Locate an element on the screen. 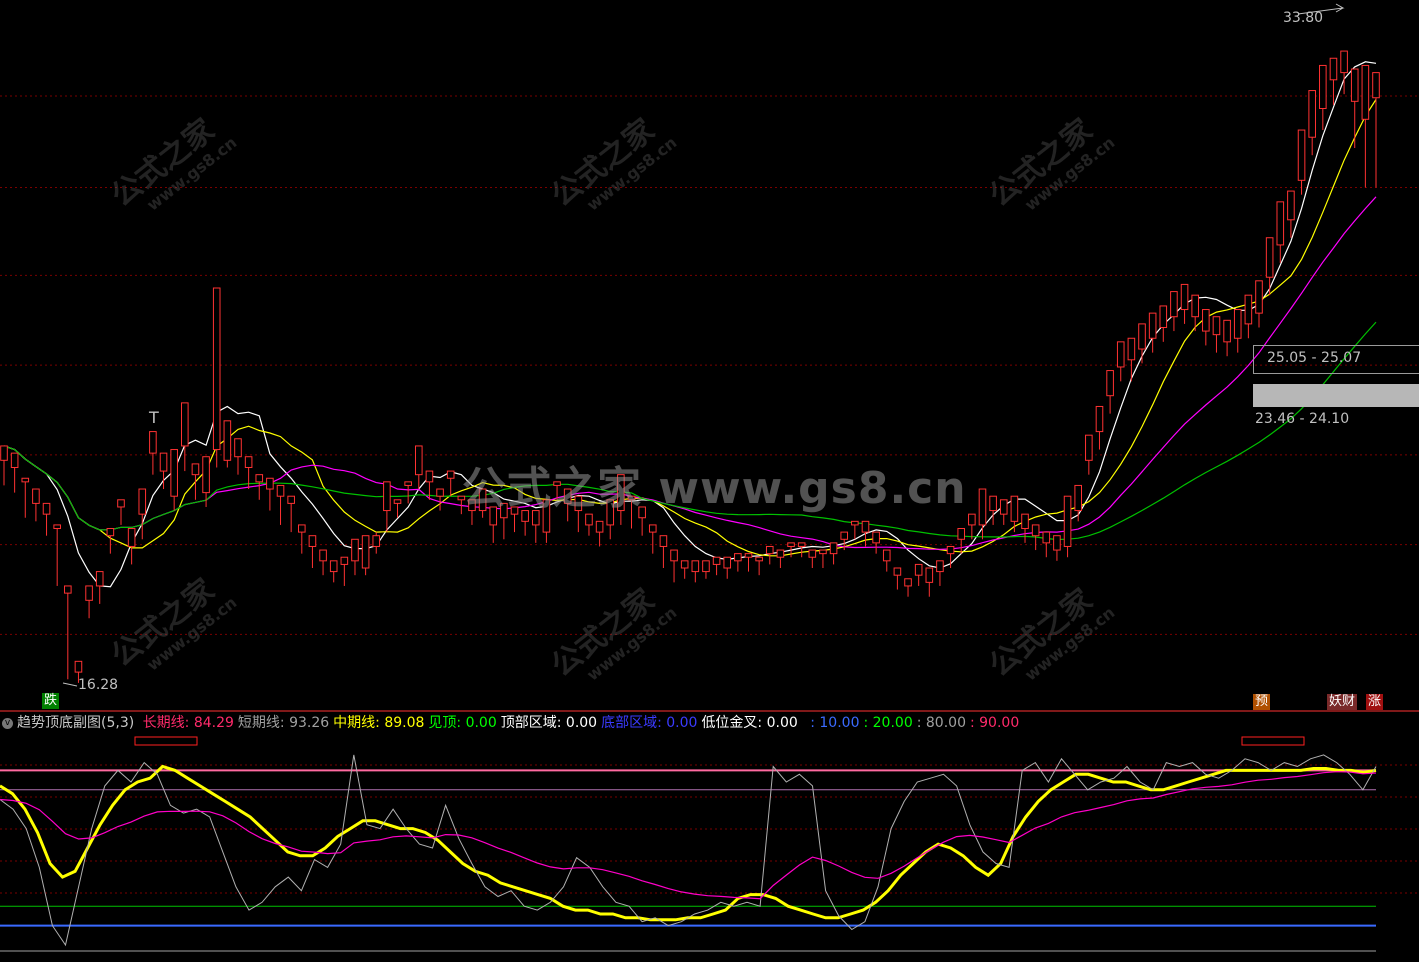 This screenshot has width=1419, height=962. legend-item: 短期线: 93.26 is located at coordinates (283, 723).